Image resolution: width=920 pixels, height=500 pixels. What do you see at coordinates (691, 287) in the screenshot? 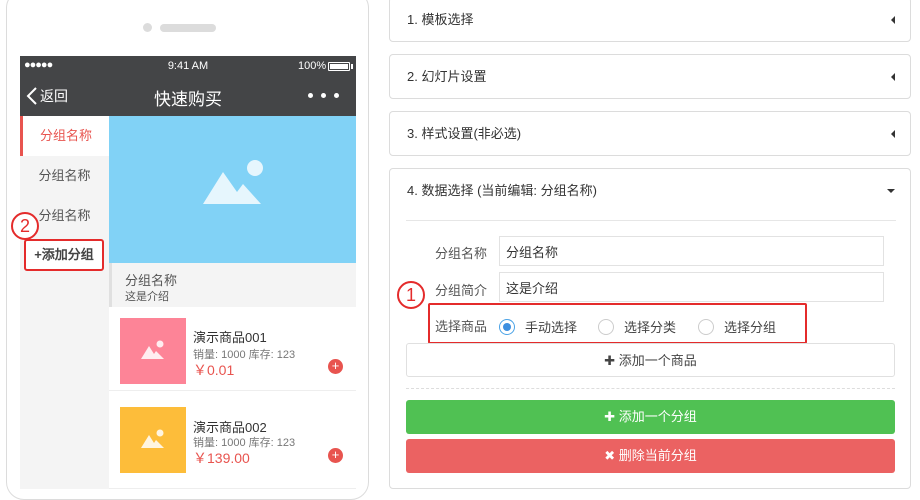
I see `group-intro-input` at bounding box center [691, 287].